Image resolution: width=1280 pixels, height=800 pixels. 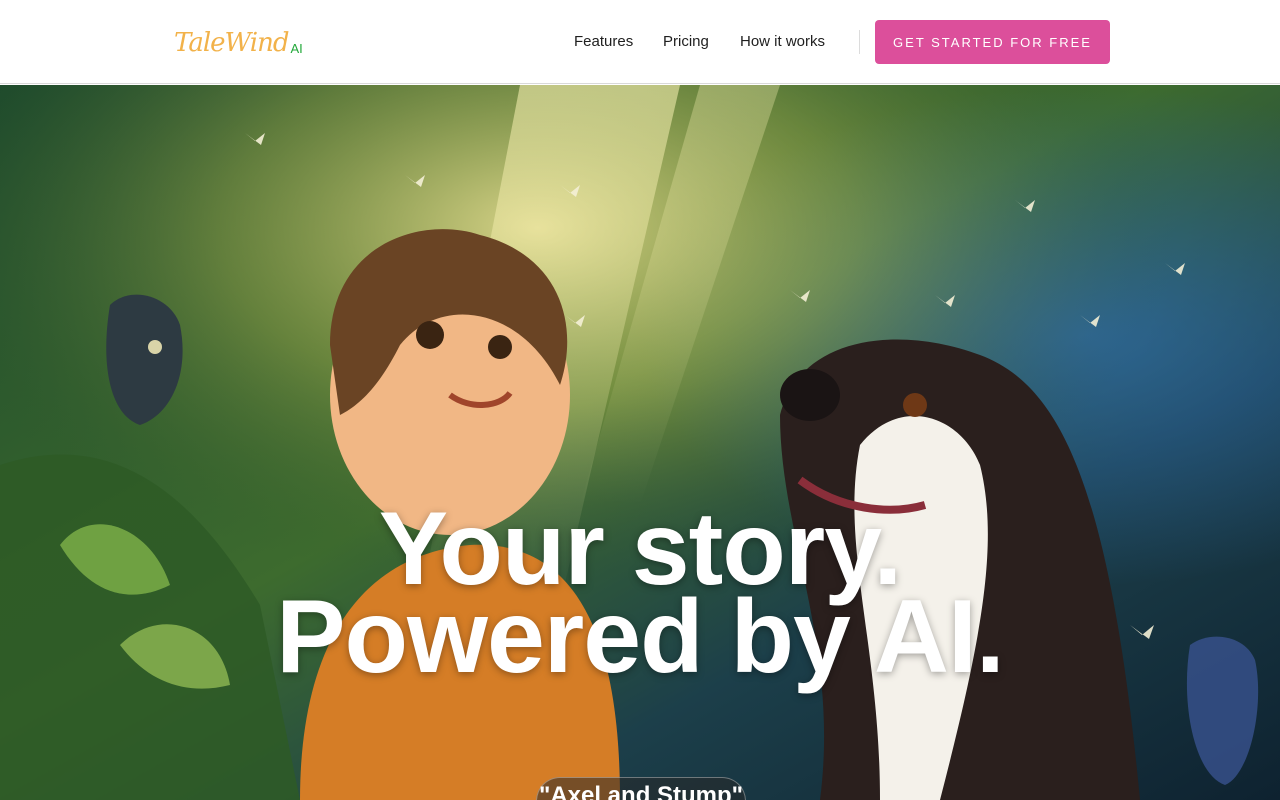 I want to click on story-title-badge: "Axel and Stump", so click(x=641, y=788).